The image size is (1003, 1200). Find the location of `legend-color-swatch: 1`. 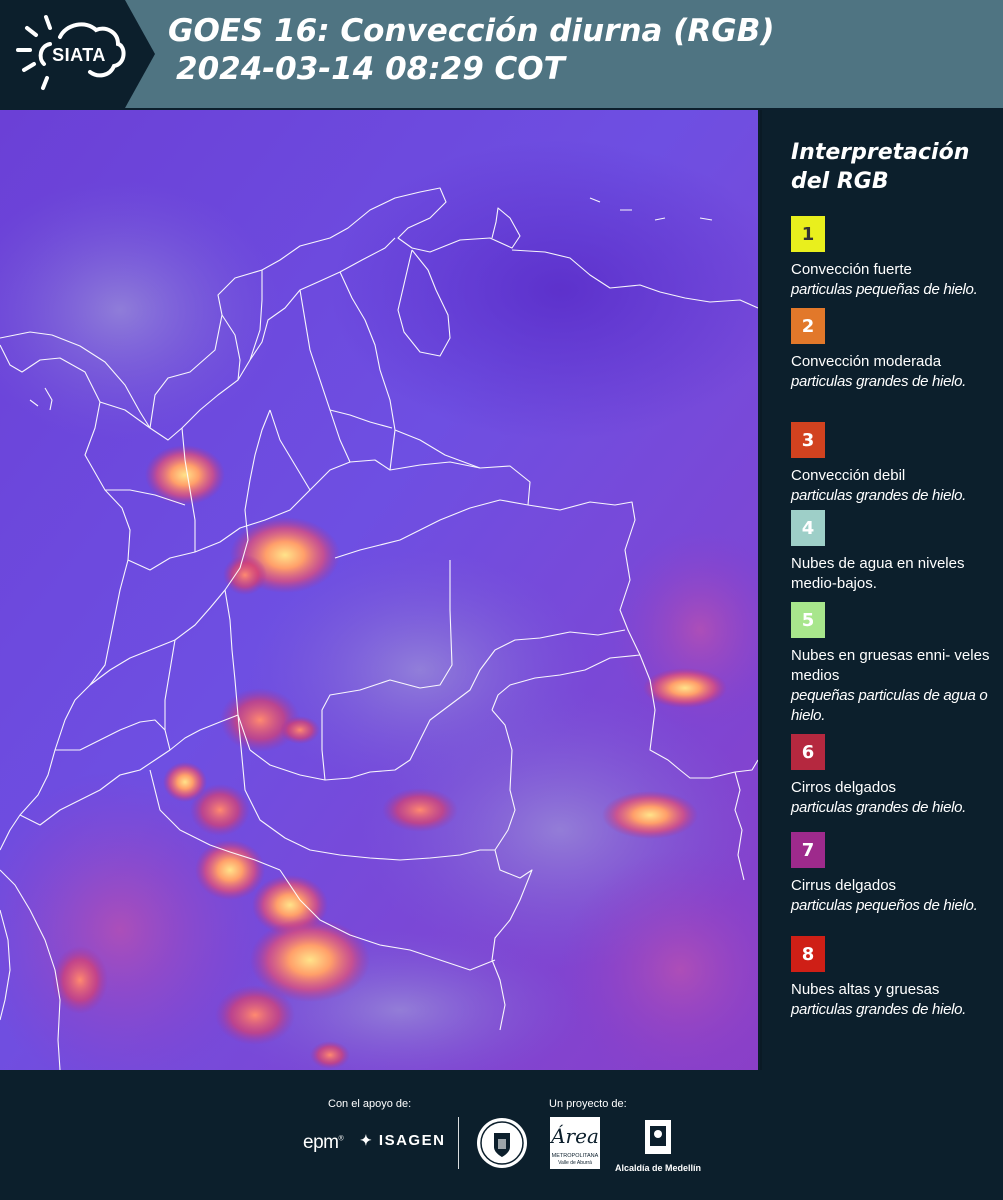

legend-color-swatch: 1 is located at coordinates (808, 234).